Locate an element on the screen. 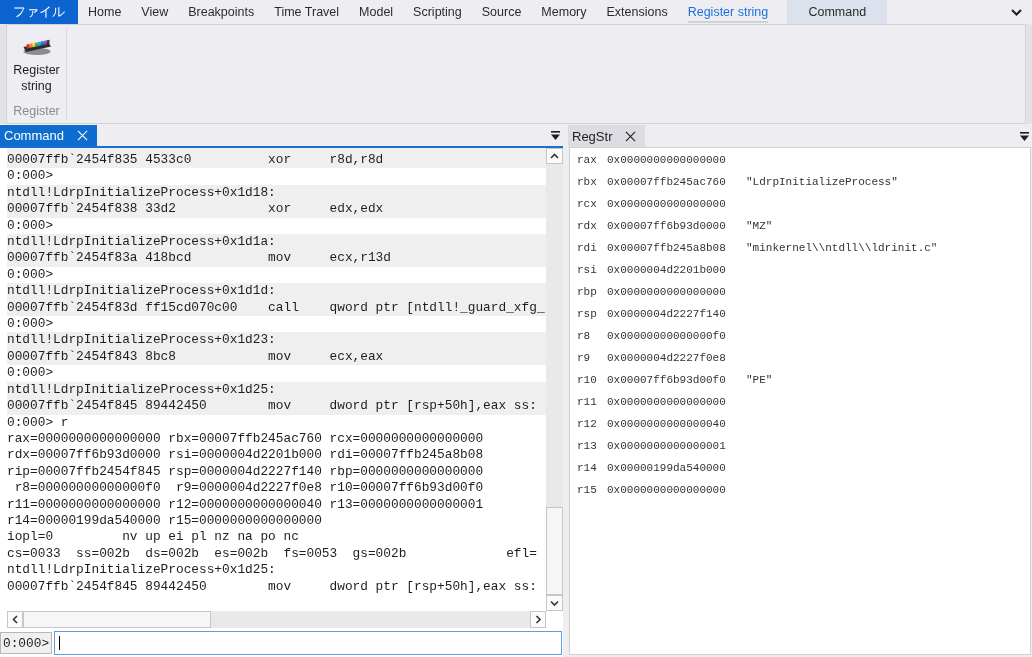  scroll-up-button is located at coordinates (554, 156).